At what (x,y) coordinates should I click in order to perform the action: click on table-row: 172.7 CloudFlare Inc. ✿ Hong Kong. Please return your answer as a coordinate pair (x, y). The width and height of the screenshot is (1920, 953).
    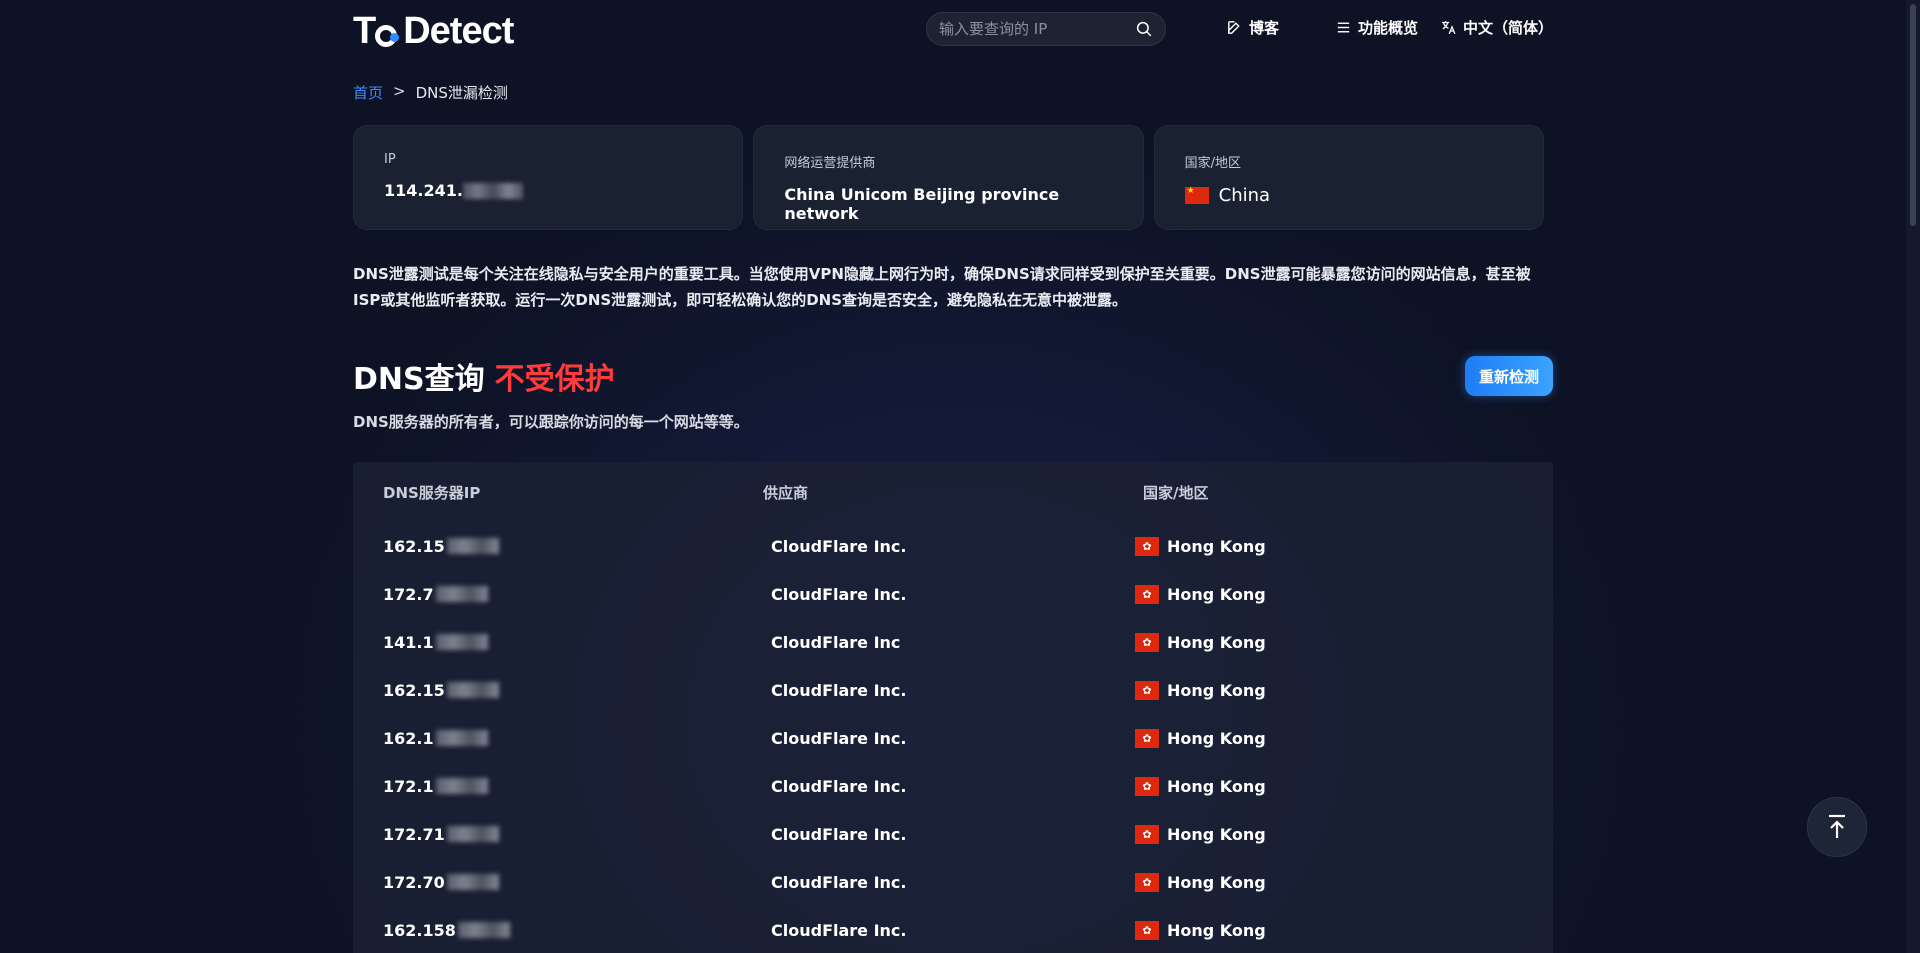
    Looking at the image, I should click on (953, 594).